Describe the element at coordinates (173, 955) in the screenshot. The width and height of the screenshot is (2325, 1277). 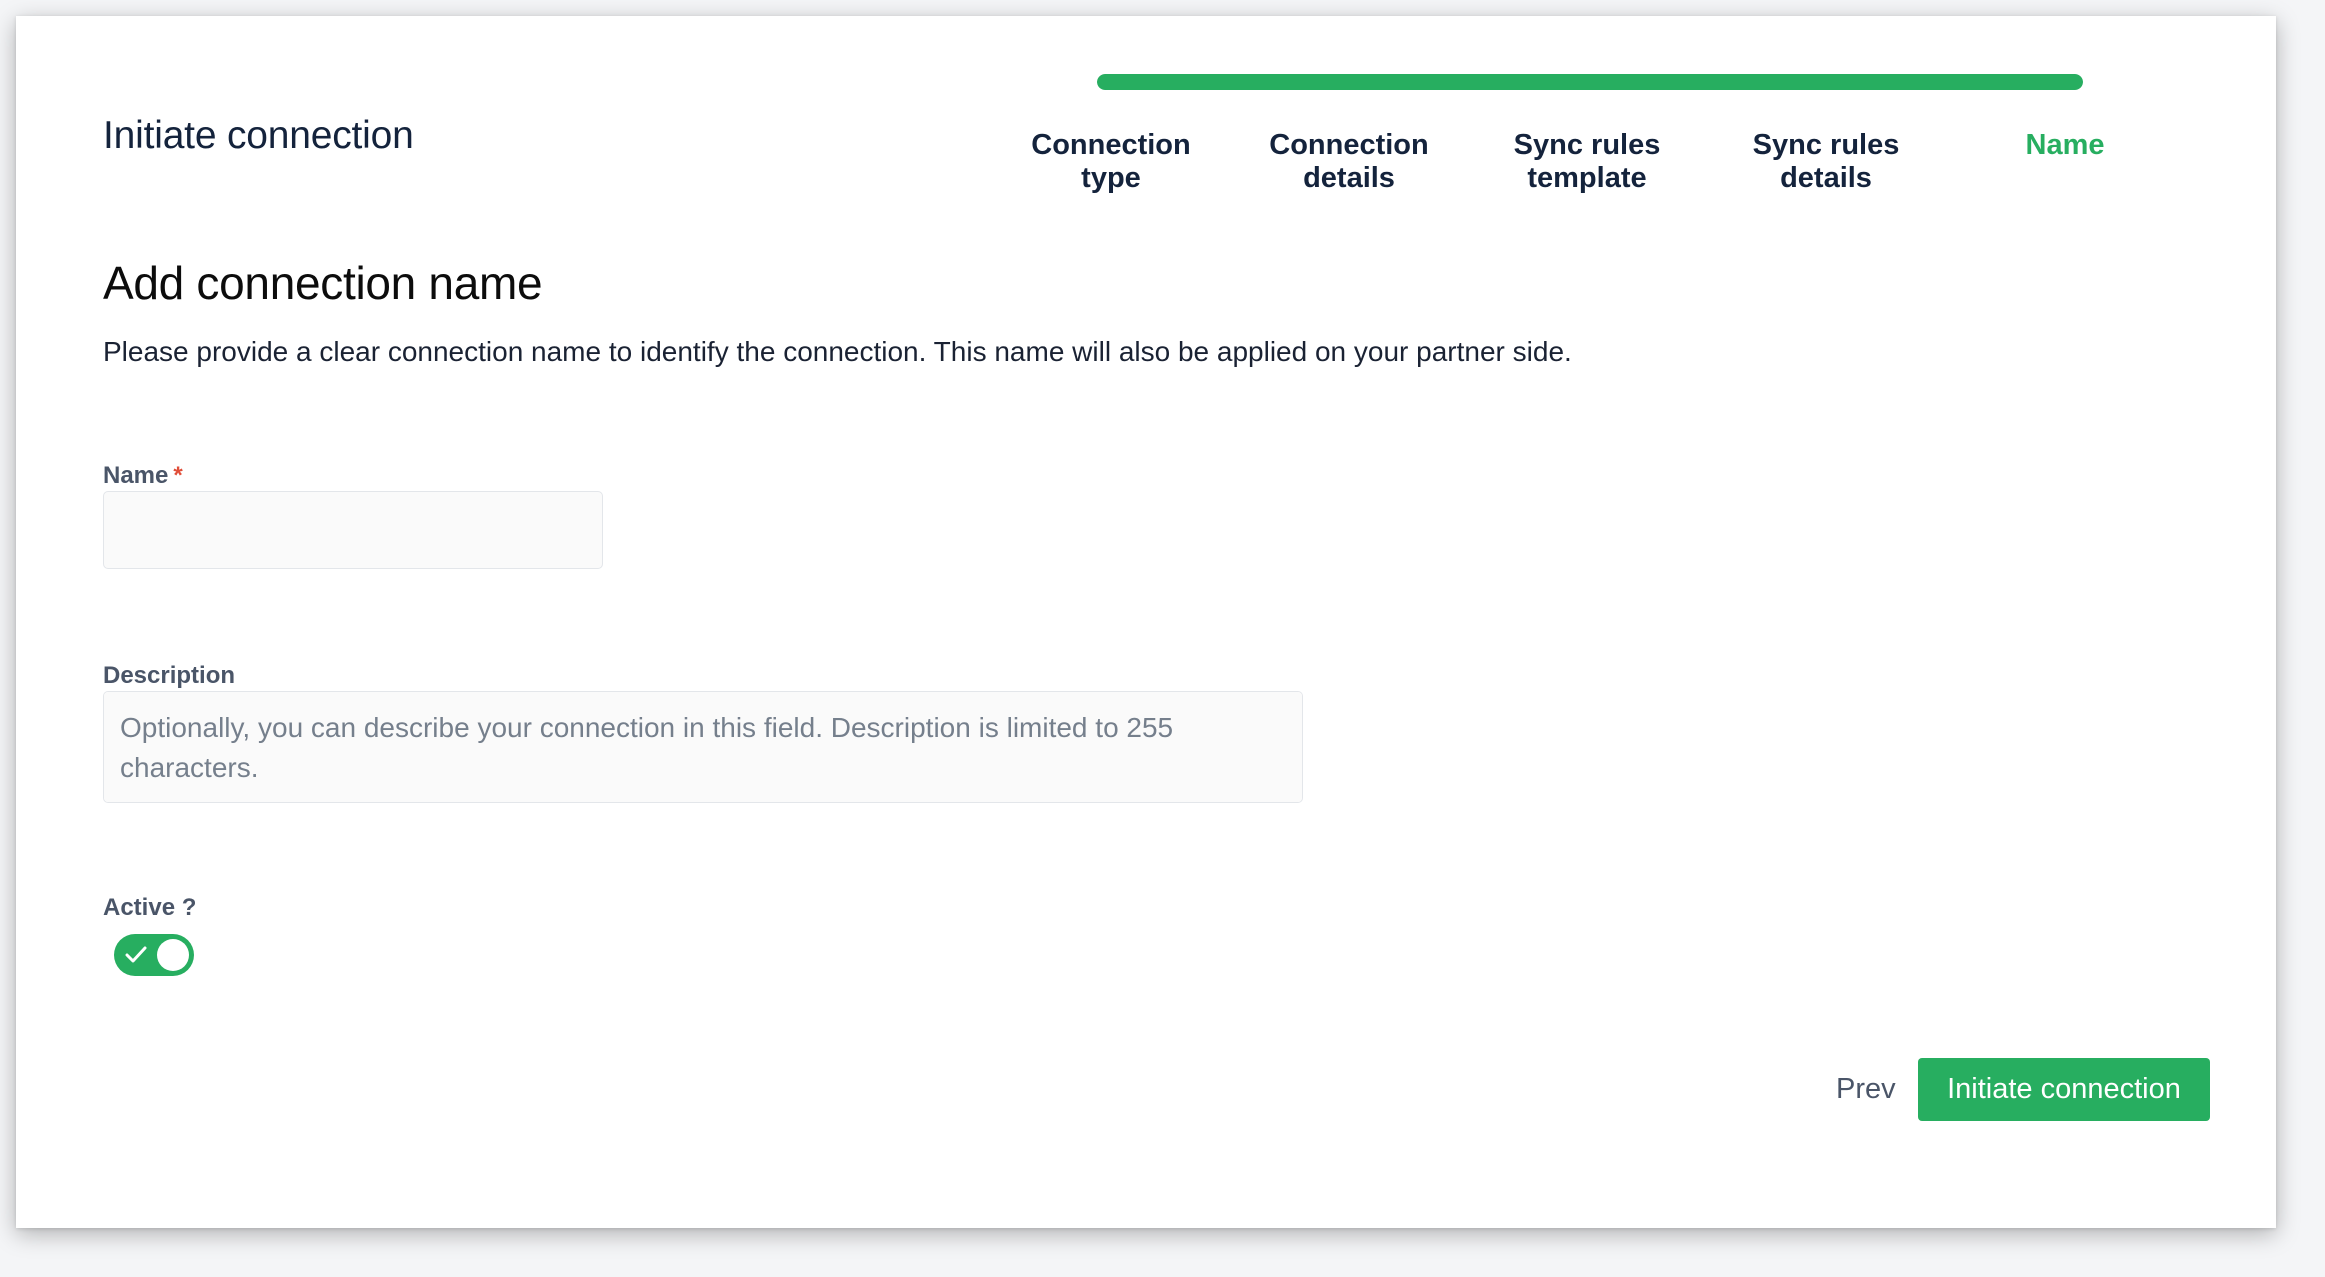
I see `toggle-knob` at that location.